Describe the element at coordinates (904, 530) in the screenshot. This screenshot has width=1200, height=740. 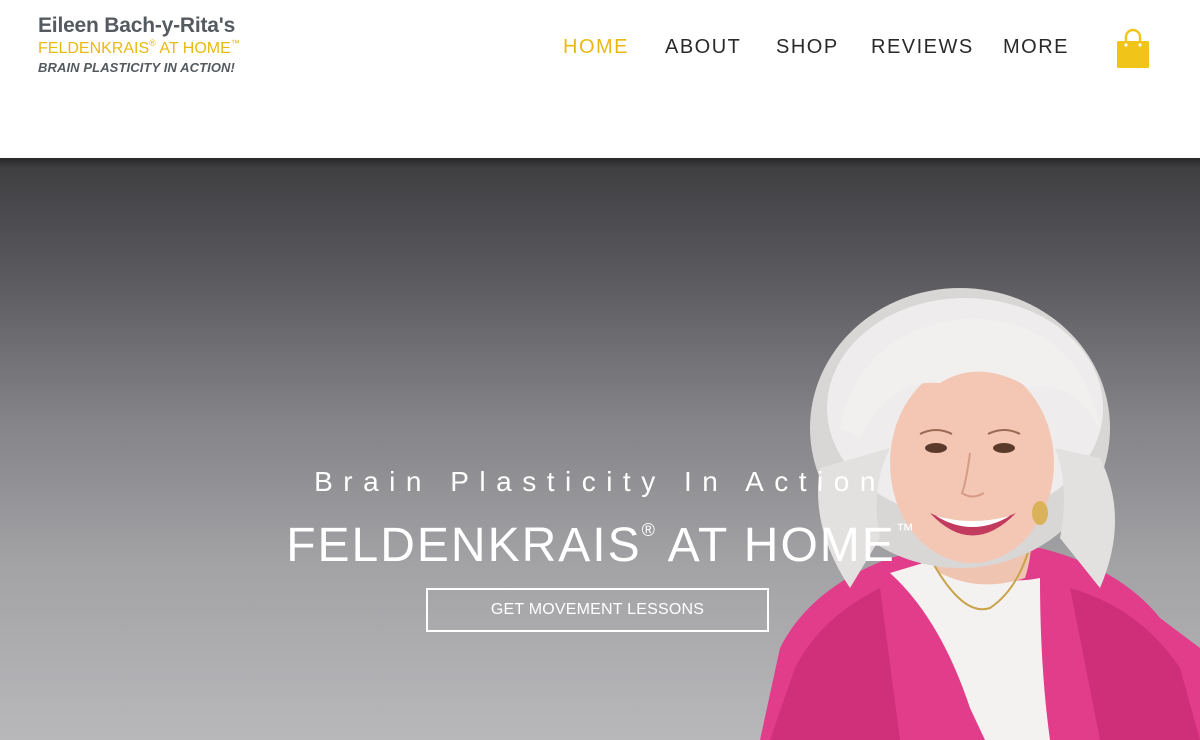
I see `hero-trademark: ™` at that location.